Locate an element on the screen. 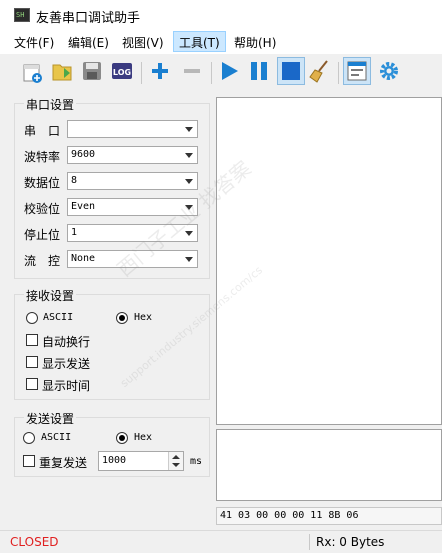  pause-icon is located at coordinates (259, 71).